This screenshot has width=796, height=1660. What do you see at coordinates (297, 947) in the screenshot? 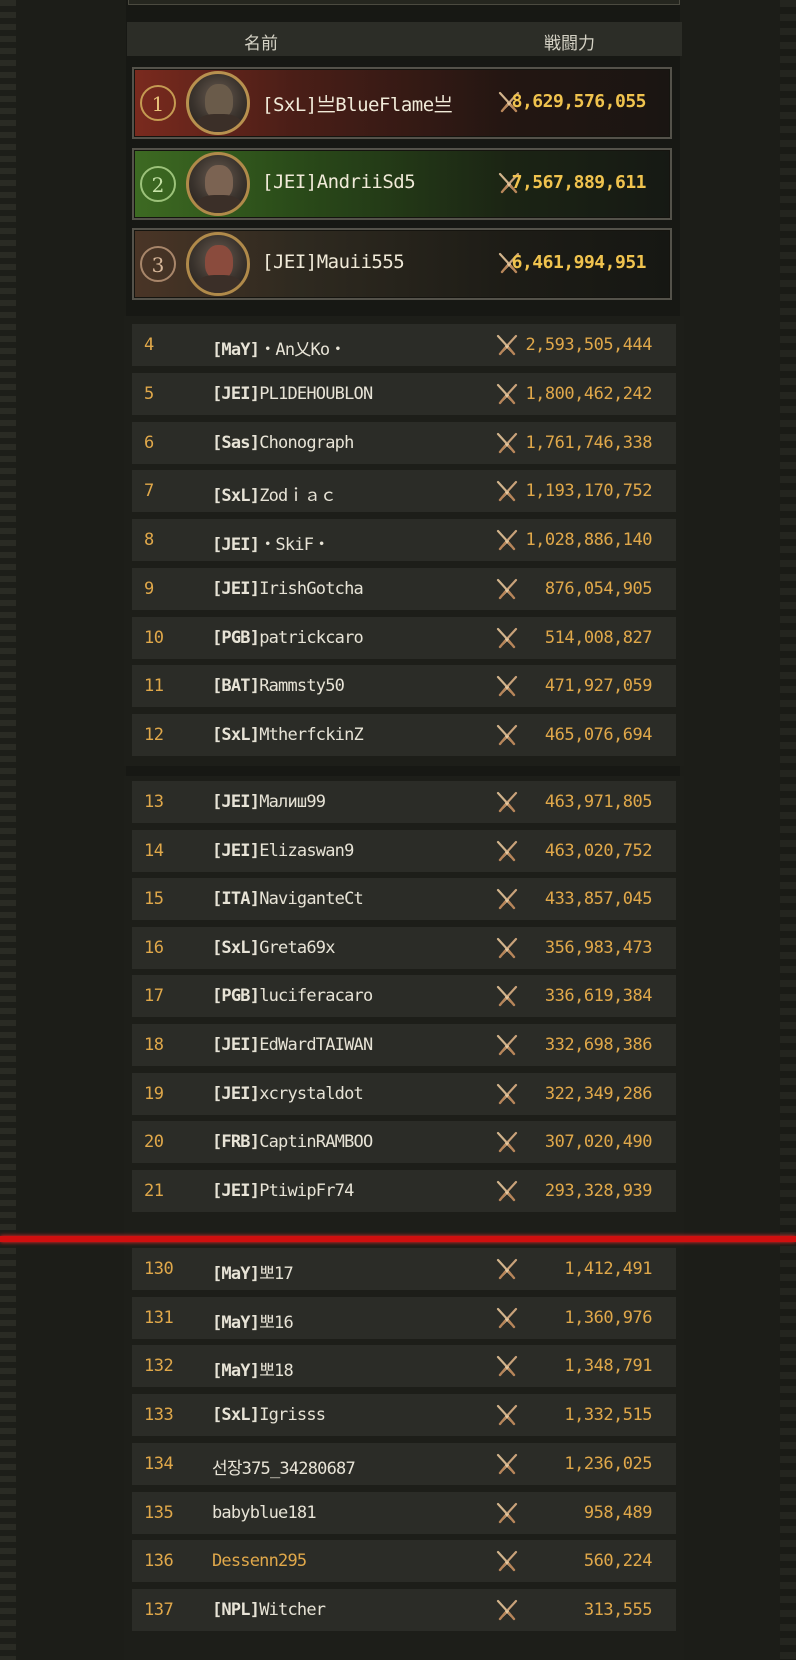
I see `player-nickname: Greta69x` at bounding box center [297, 947].